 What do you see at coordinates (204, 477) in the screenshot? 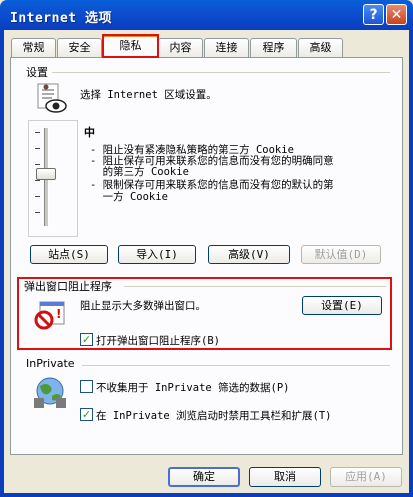
I see `ok-button: 确定` at bounding box center [204, 477].